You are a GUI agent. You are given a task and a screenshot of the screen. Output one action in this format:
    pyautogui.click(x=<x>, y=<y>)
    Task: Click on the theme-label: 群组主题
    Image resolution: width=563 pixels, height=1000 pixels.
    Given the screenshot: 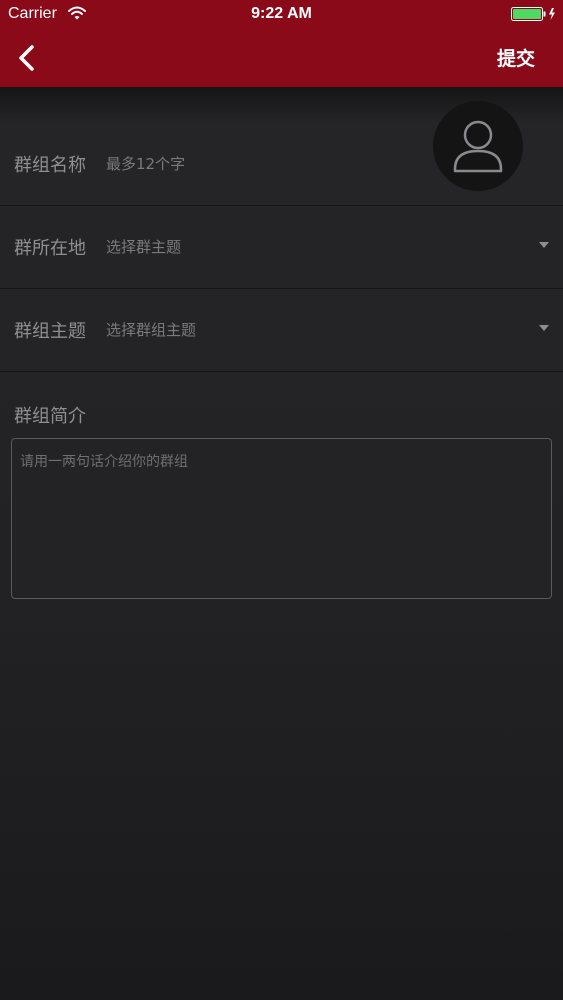 What is the action you would take?
    pyautogui.click(x=50, y=331)
    